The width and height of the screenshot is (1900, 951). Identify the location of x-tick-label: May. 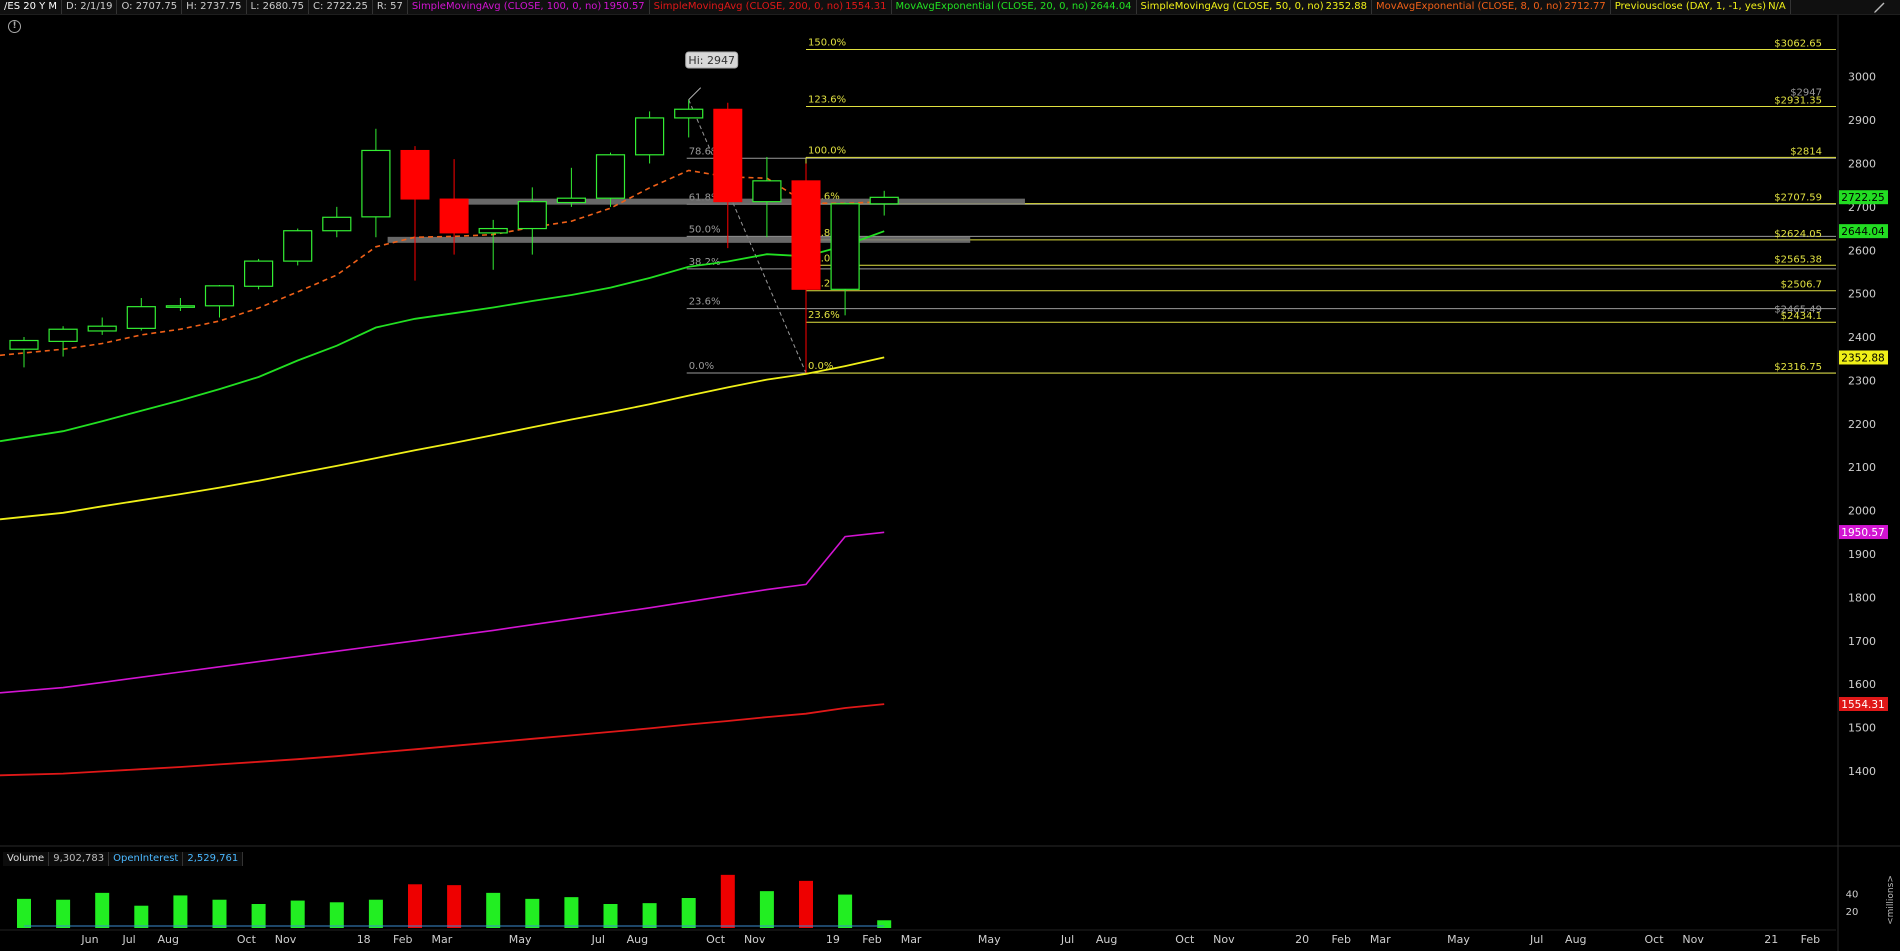
(1458, 939).